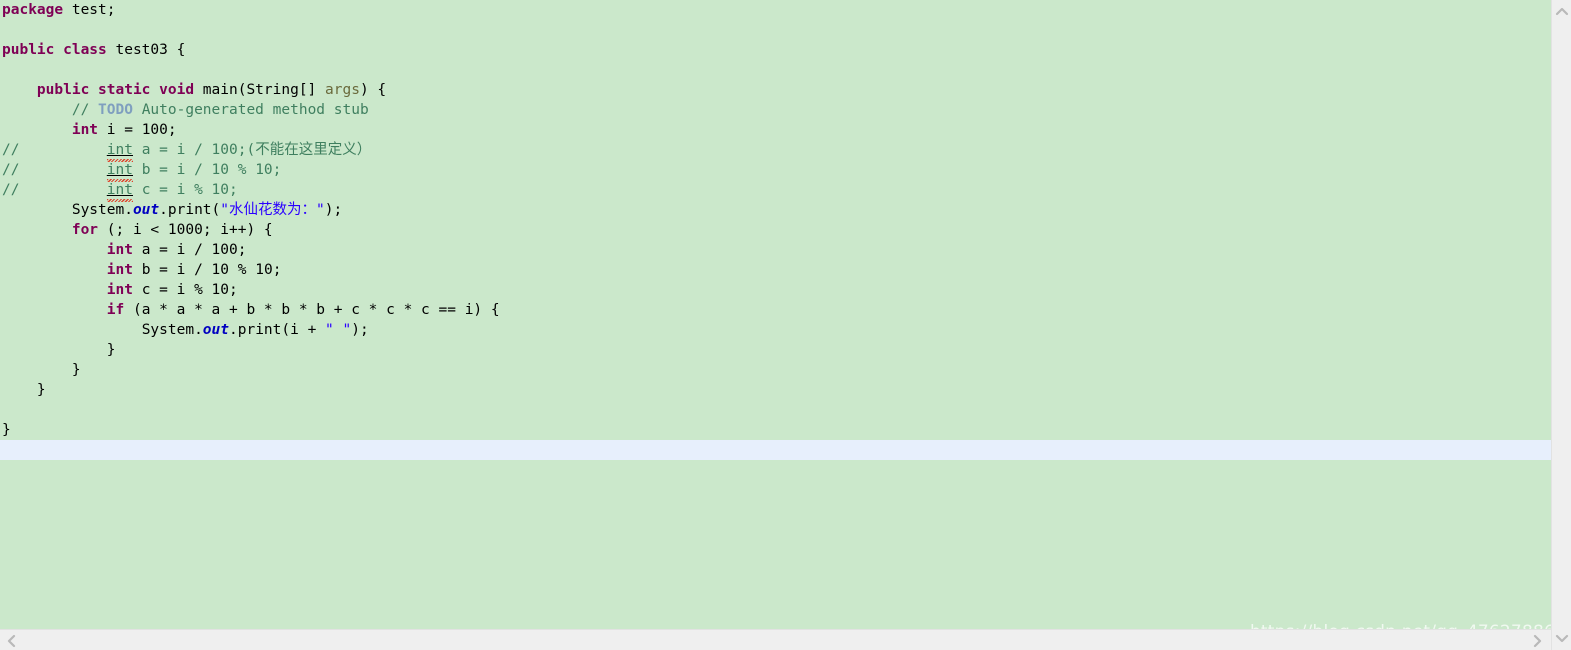 The image size is (1571, 650). I want to click on code-line: int a = i / 100;, so click(775, 250).